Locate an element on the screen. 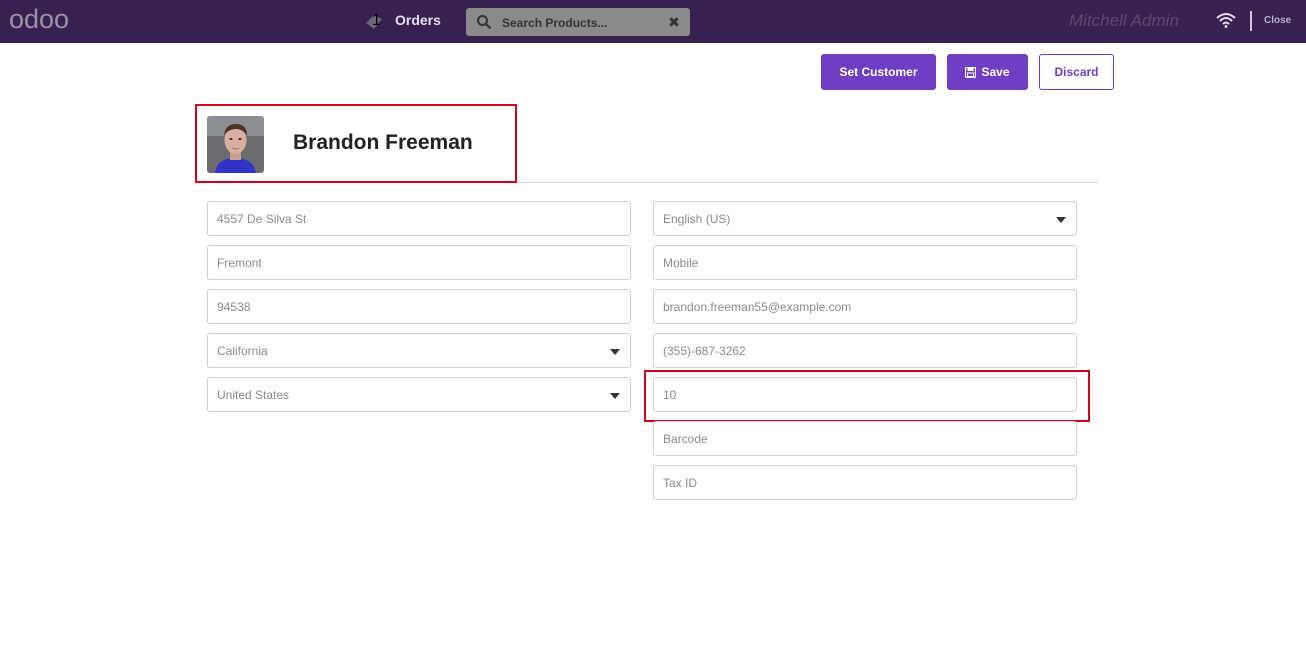 The image size is (1306, 668). search-box: ✖ is located at coordinates (578, 22).